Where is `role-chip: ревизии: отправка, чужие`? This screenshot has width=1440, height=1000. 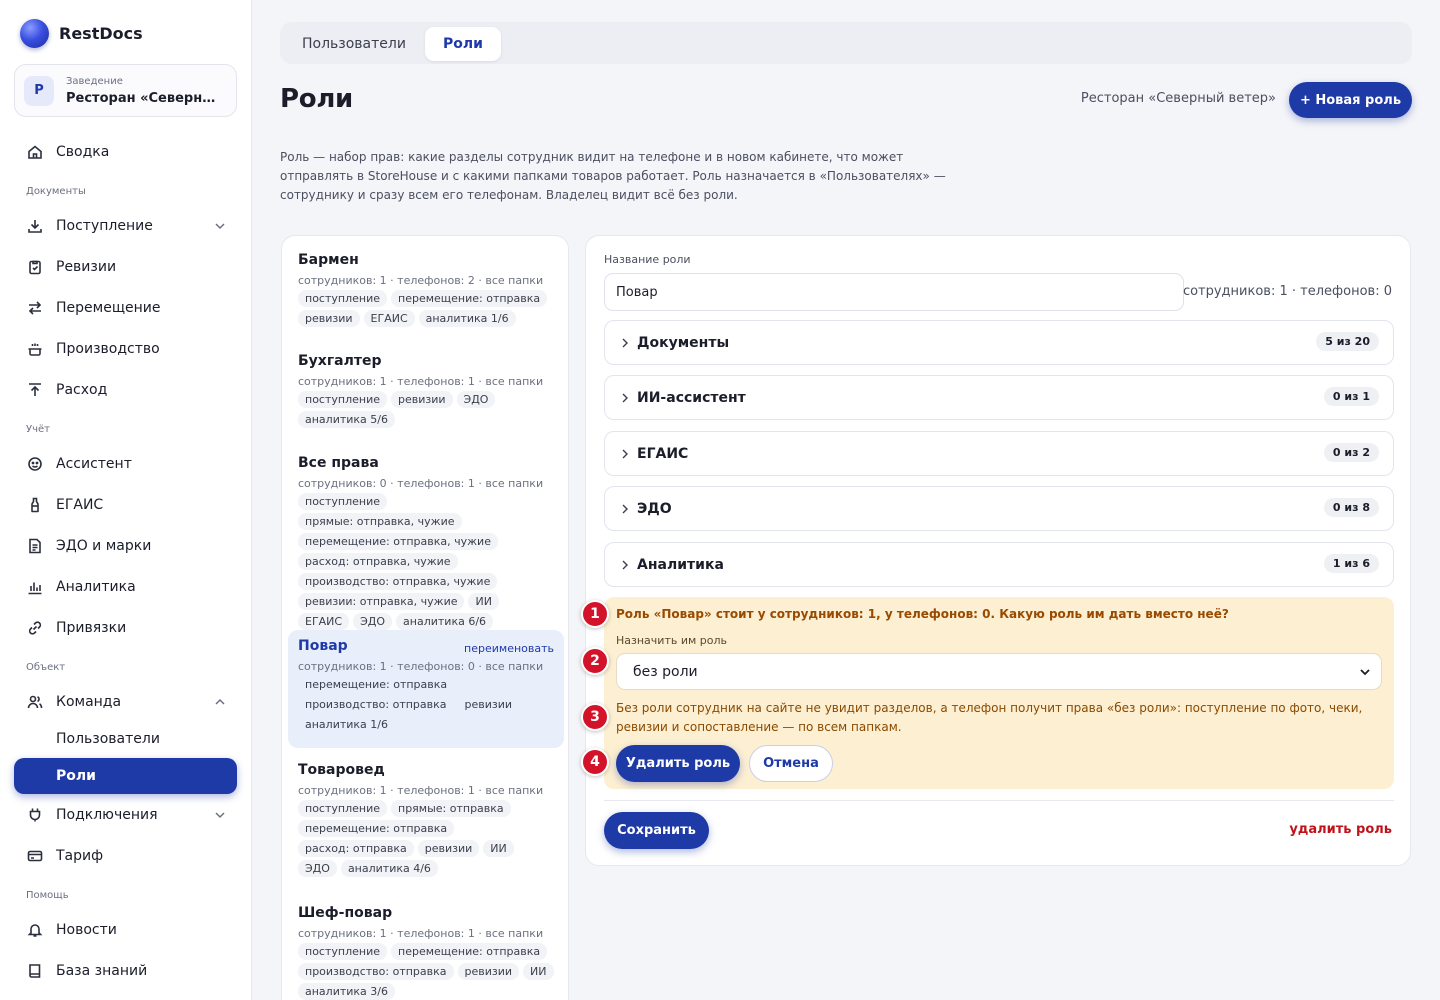
role-chip: ревизии: отправка, чужие is located at coordinates (381, 601).